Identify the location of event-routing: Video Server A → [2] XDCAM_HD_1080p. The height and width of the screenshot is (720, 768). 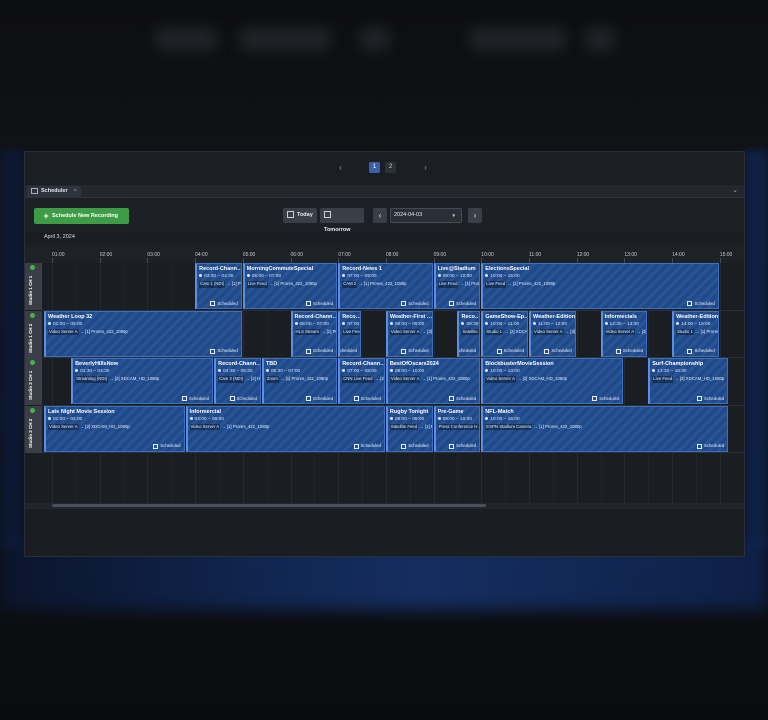
(526, 379).